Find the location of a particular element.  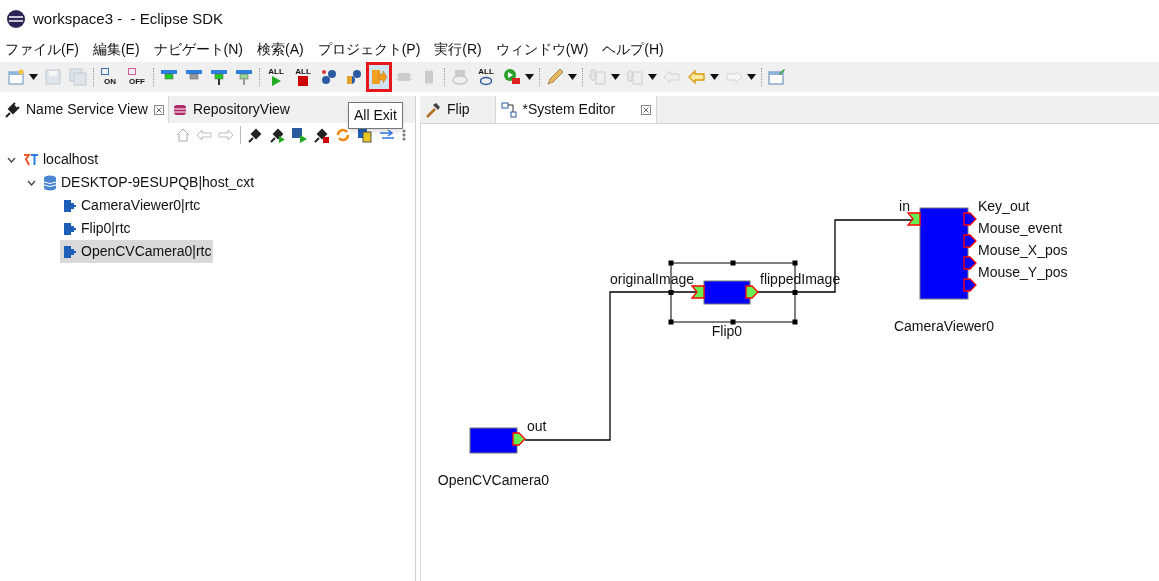

menu-item: 実行(R) is located at coordinates (458, 49).